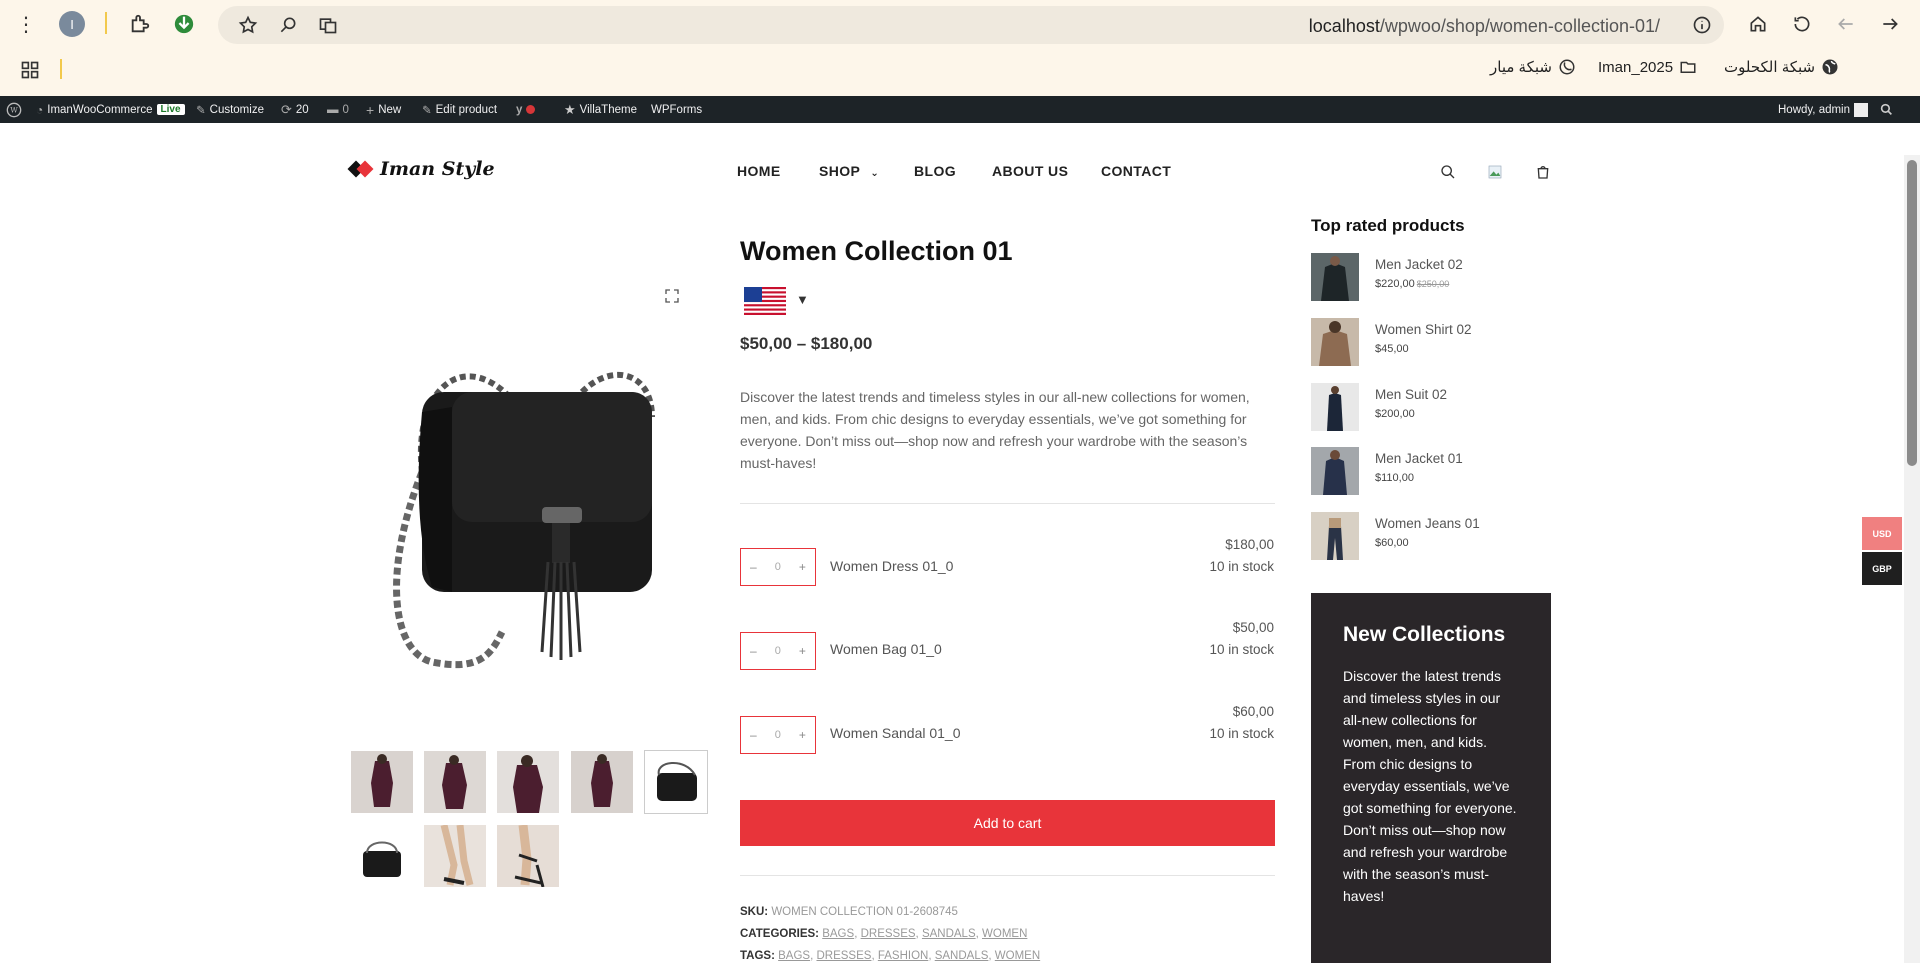  What do you see at coordinates (794, 956) in the screenshot?
I see `tag-link: BAGS` at bounding box center [794, 956].